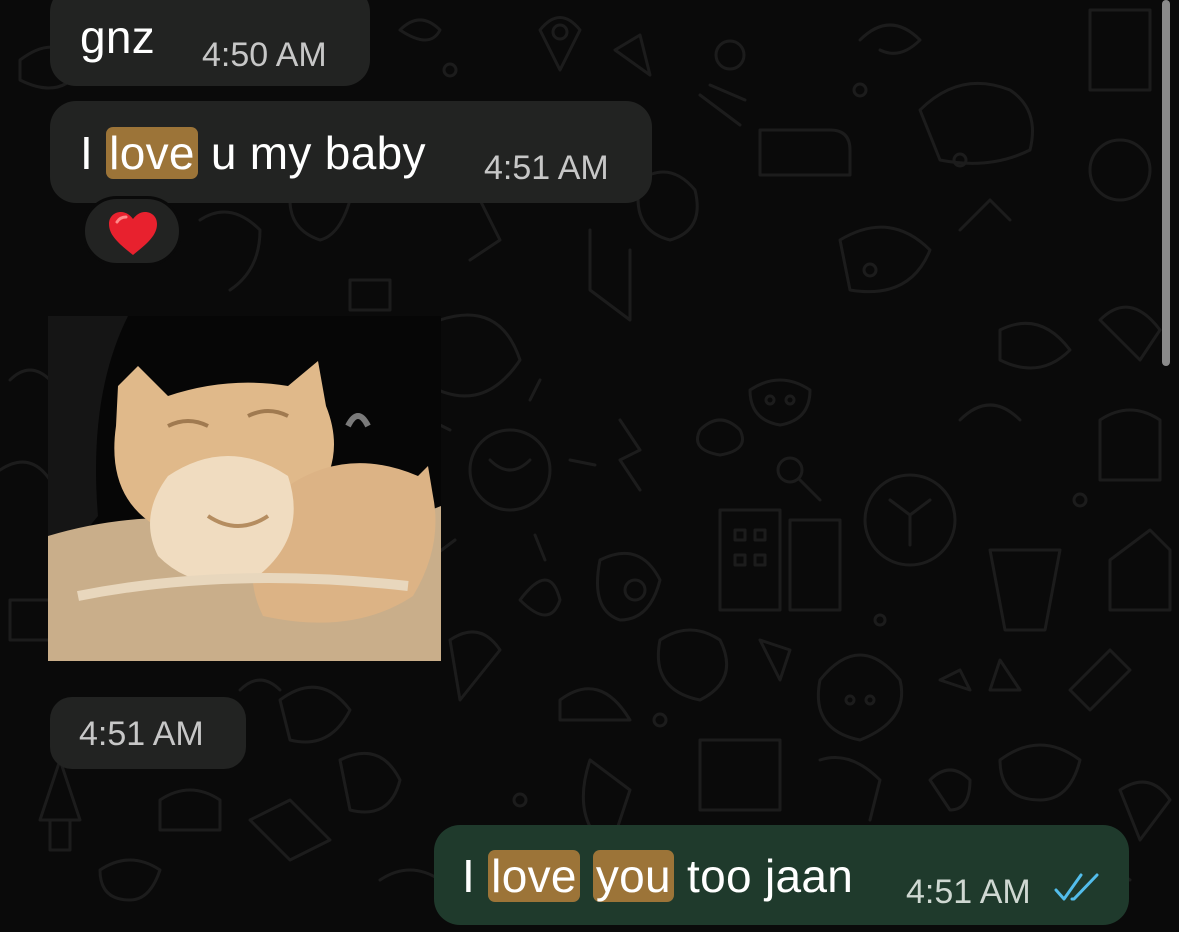  Describe the element at coordinates (1076, 887) in the screenshot. I see `double-check-read-icon` at that location.